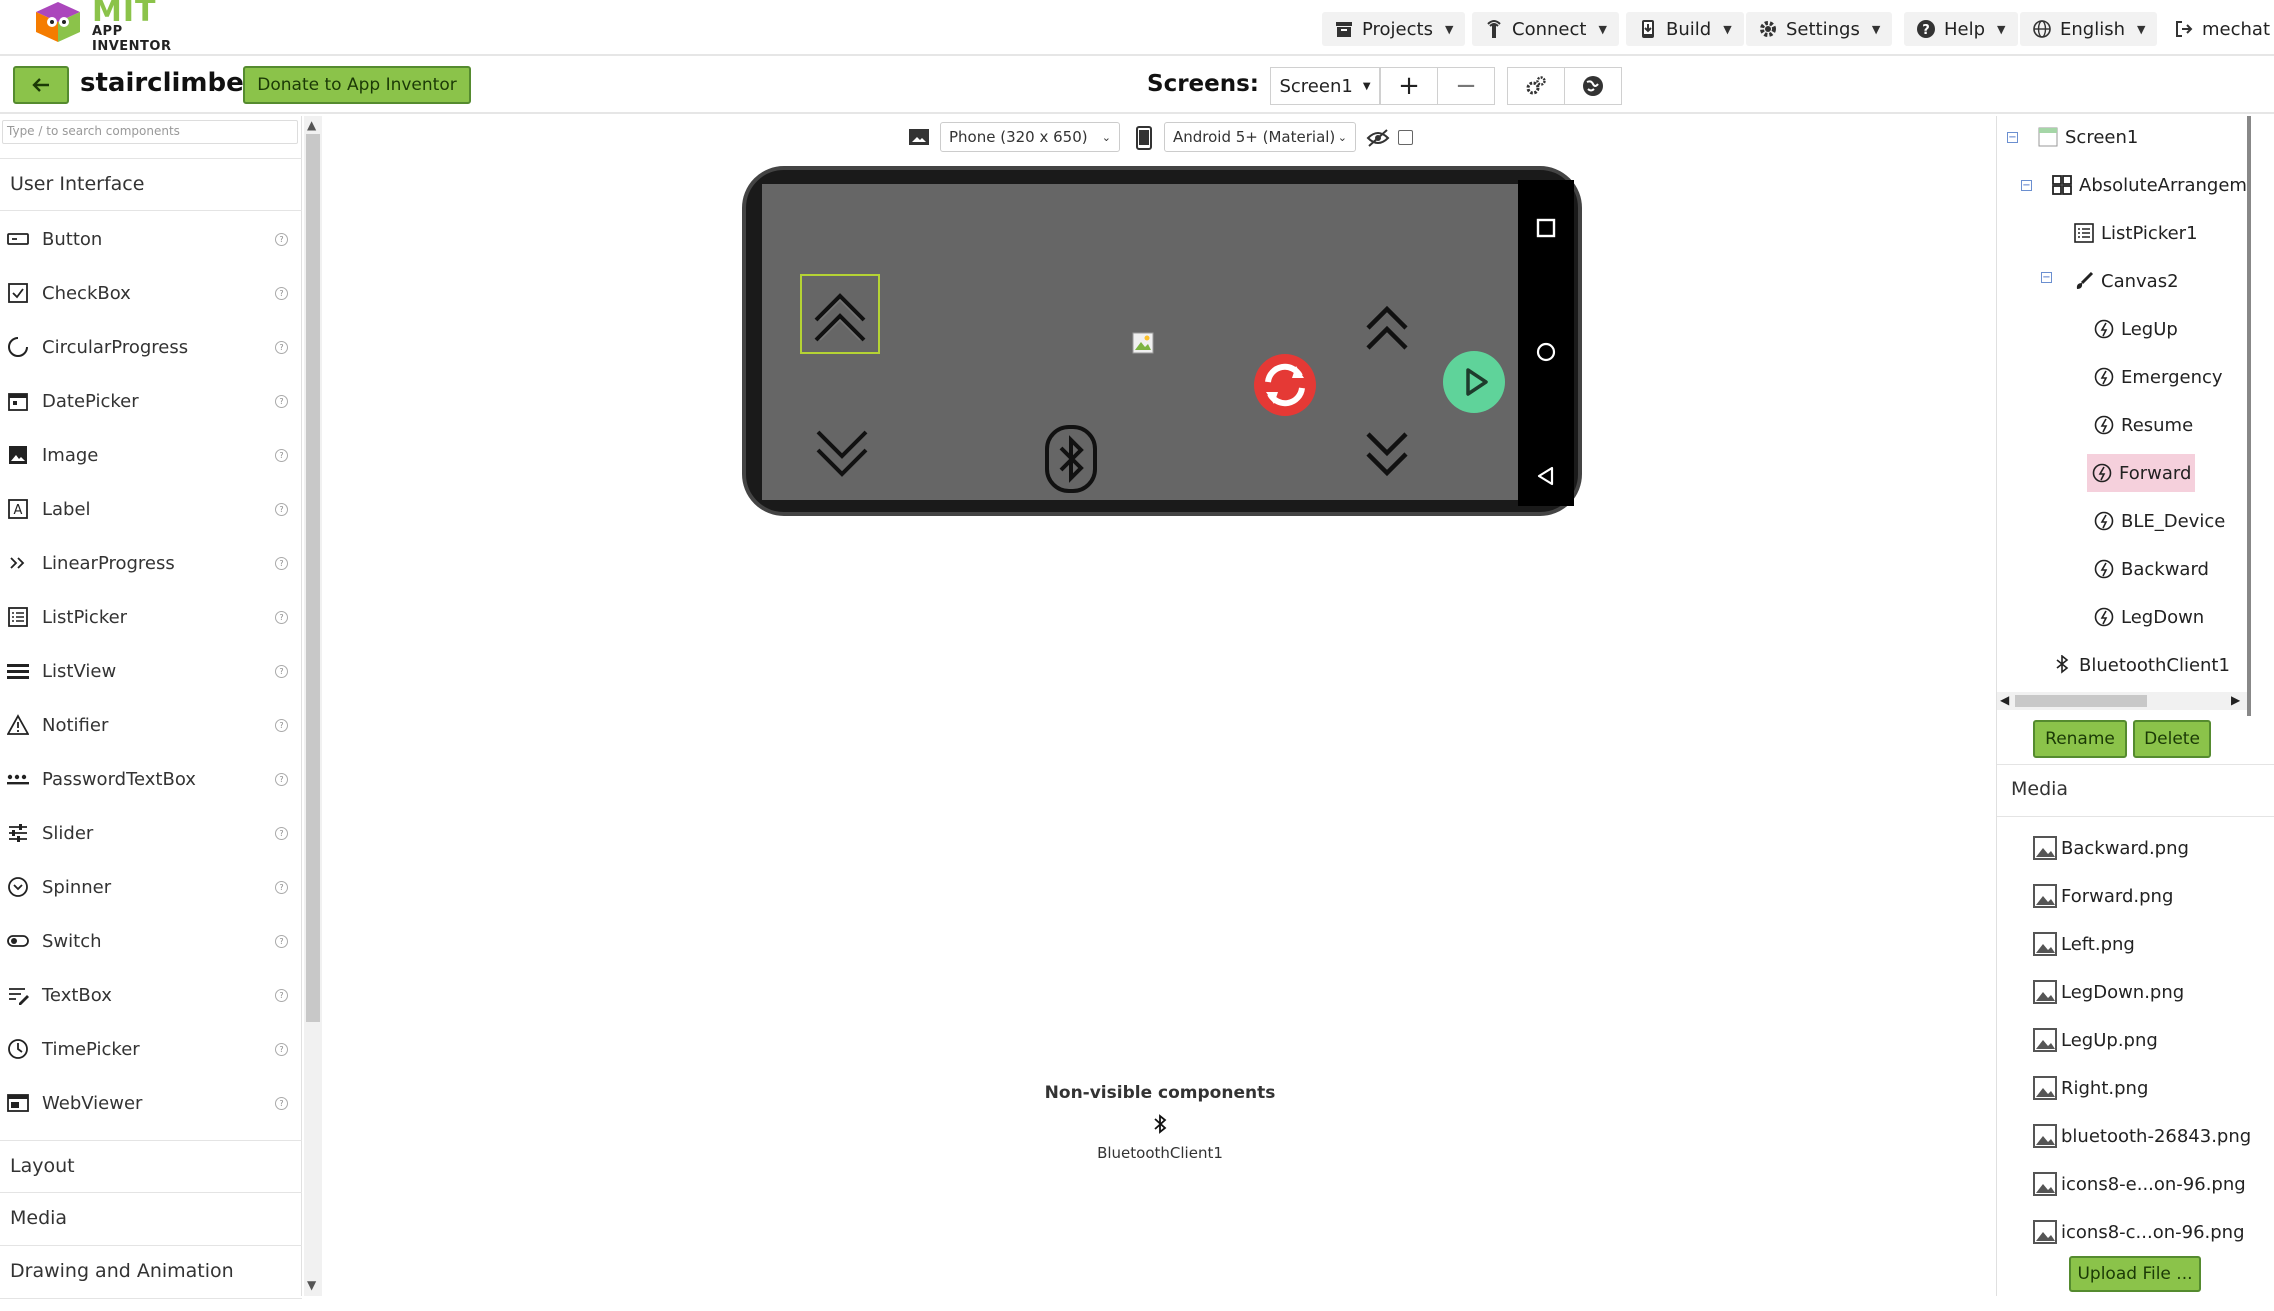  Describe the element at coordinates (1160, 1124) in the screenshot. I see `bluetooth-icon` at that location.